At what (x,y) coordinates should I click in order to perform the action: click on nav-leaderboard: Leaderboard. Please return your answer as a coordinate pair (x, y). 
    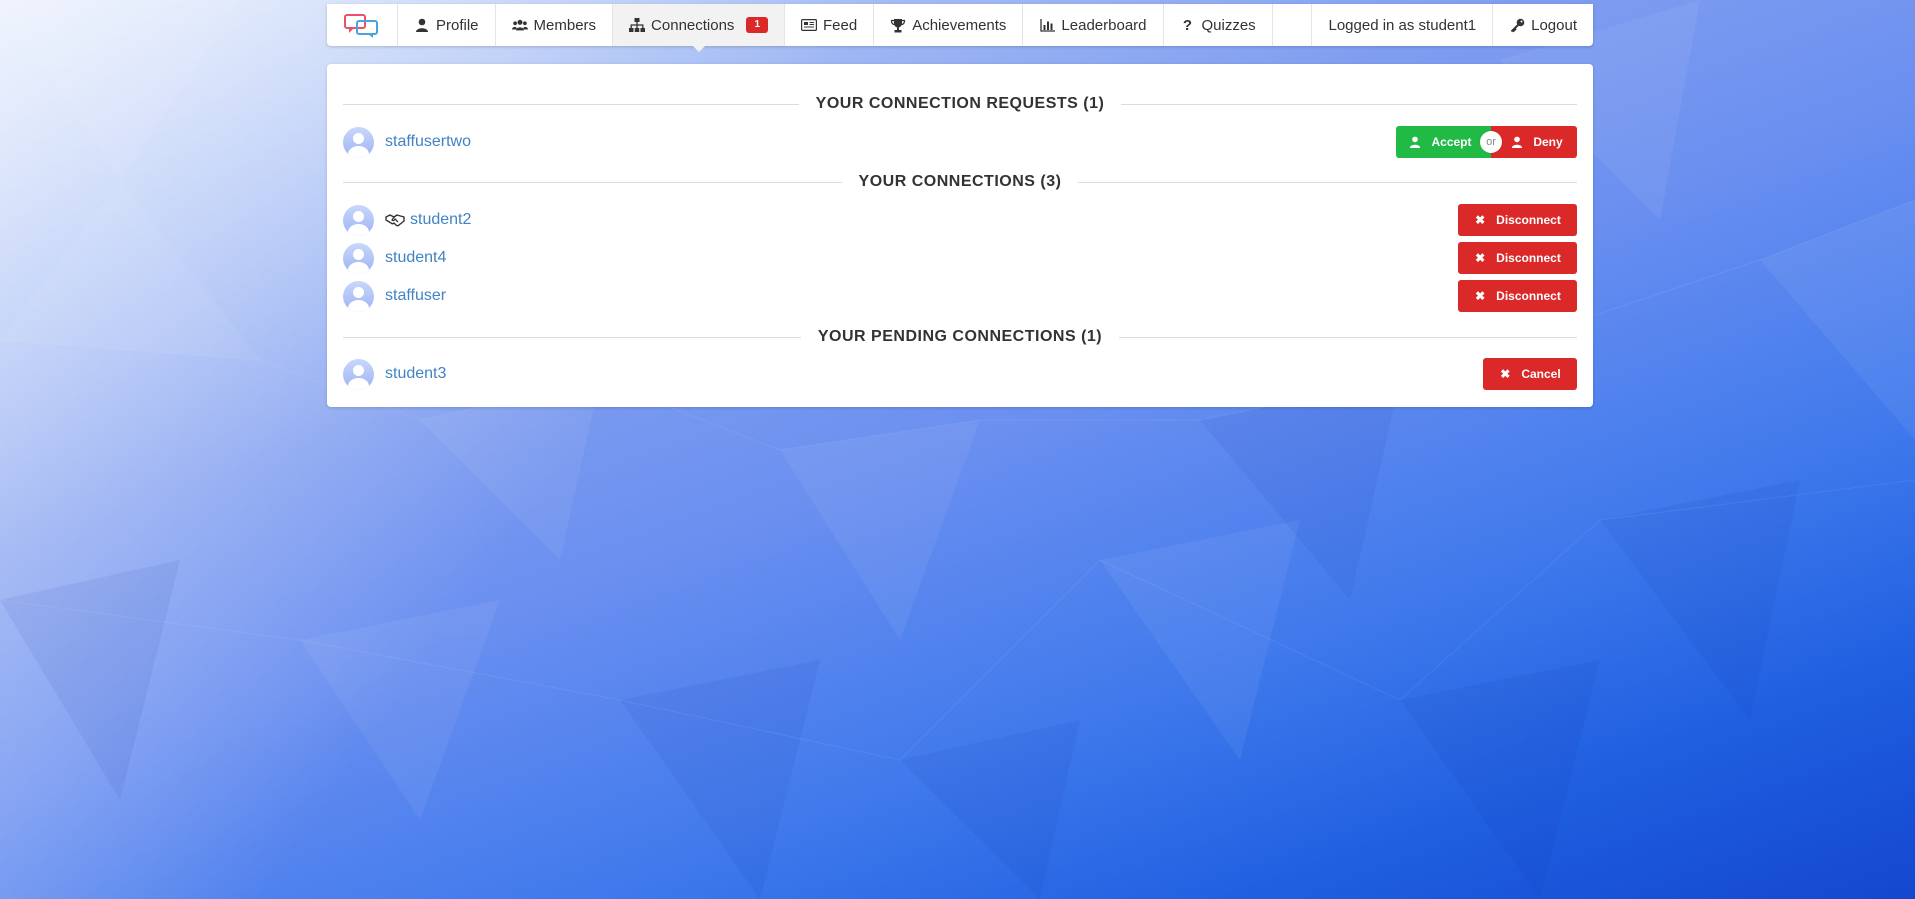
    Looking at the image, I should click on (1093, 25).